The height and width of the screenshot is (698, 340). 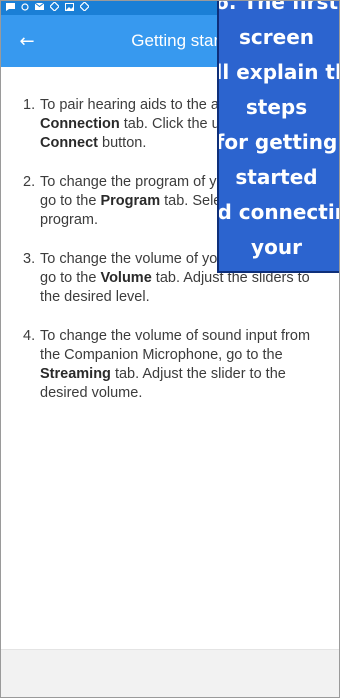 I want to click on tab-name: Program, so click(x=130, y=201).